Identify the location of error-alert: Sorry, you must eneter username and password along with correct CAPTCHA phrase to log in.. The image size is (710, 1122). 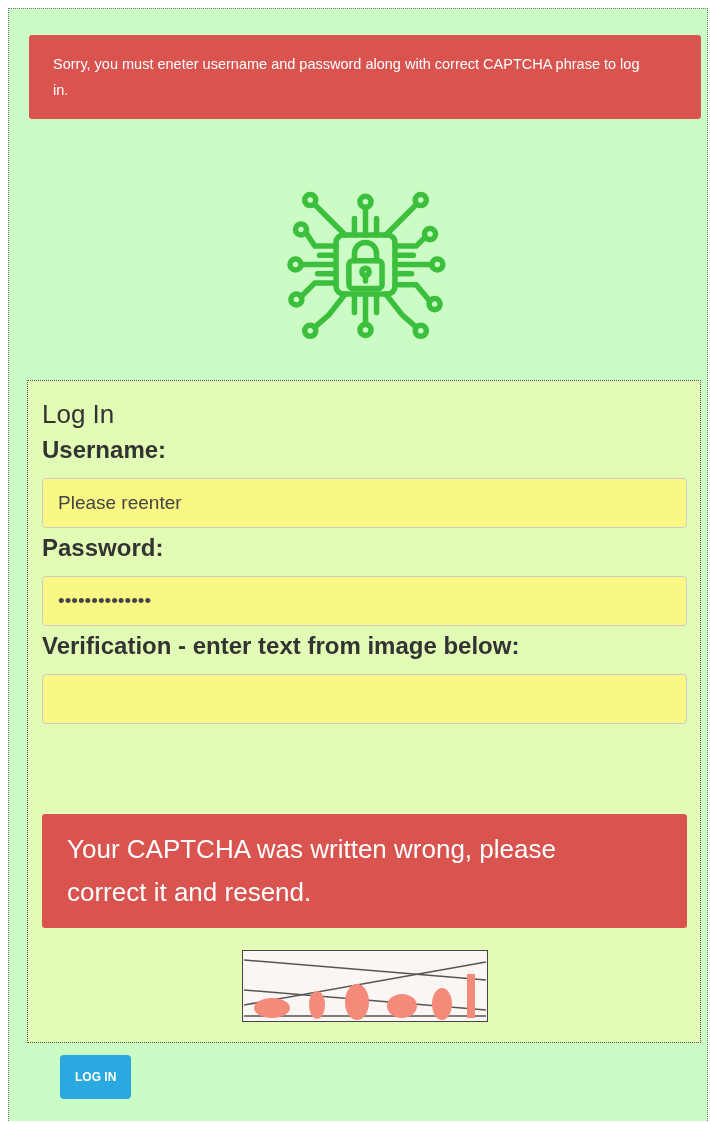
(365, 77).